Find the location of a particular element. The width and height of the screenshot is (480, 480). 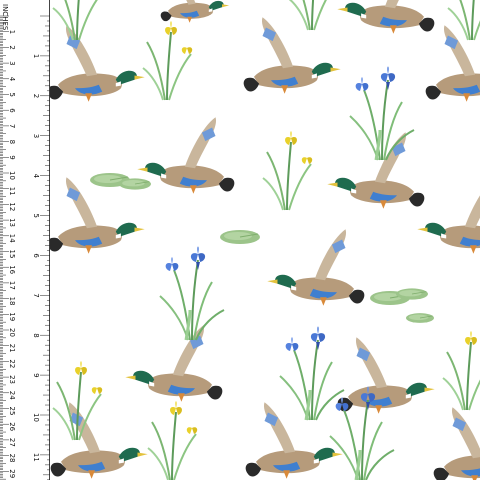

ruler-inch-label: 6 is located at coordinates (36, 255).